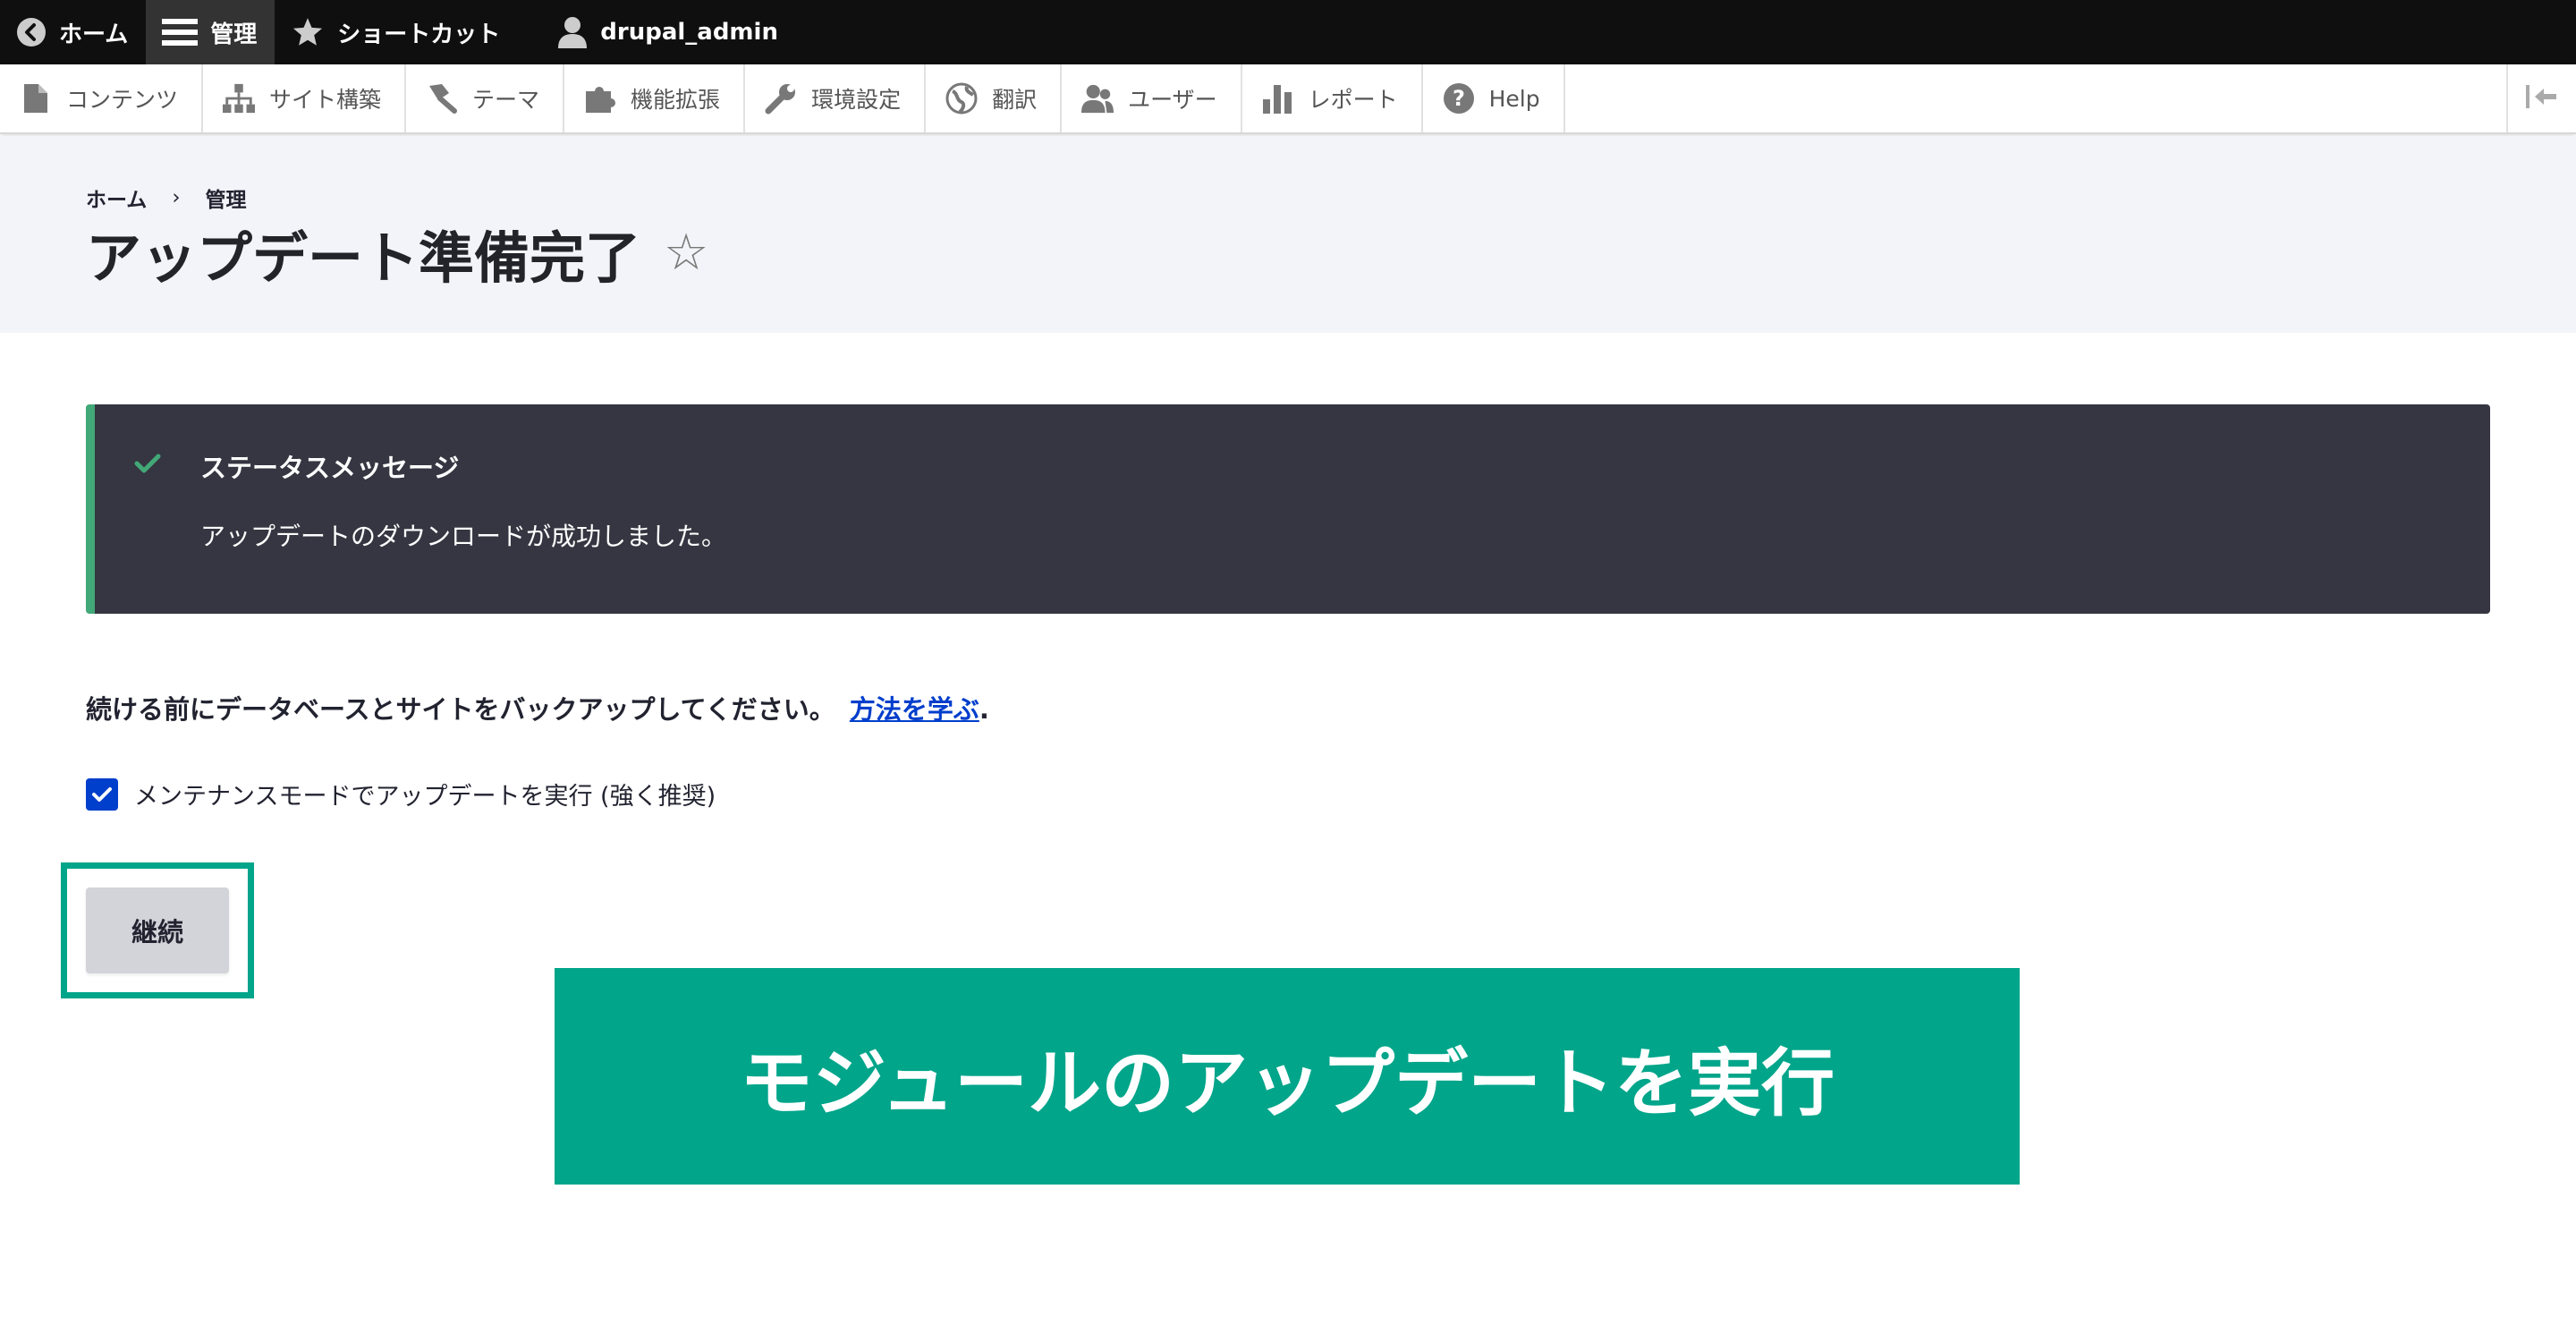 This screenshot has height=1342, width=2576. Describe the element at coordinates (1288, 32) in the screenshot. I see `admin-toolbar: ホーム 管理 ショートカット drupal_admin` at that location.